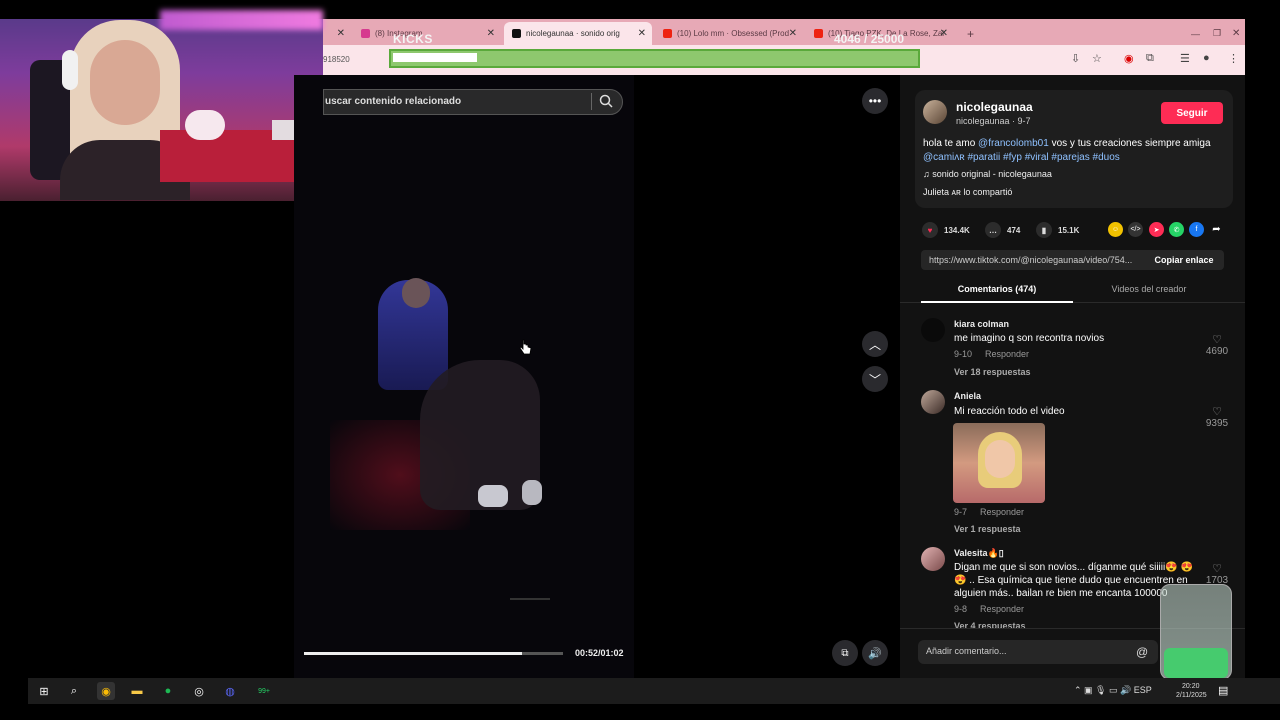  What do you see at coordinates (1113, 690) in the screenshot?
I see `system-tray: ⌃ ▣ 🎙 ▭ 🔊 ESP` at bounding box center [1113, 690].